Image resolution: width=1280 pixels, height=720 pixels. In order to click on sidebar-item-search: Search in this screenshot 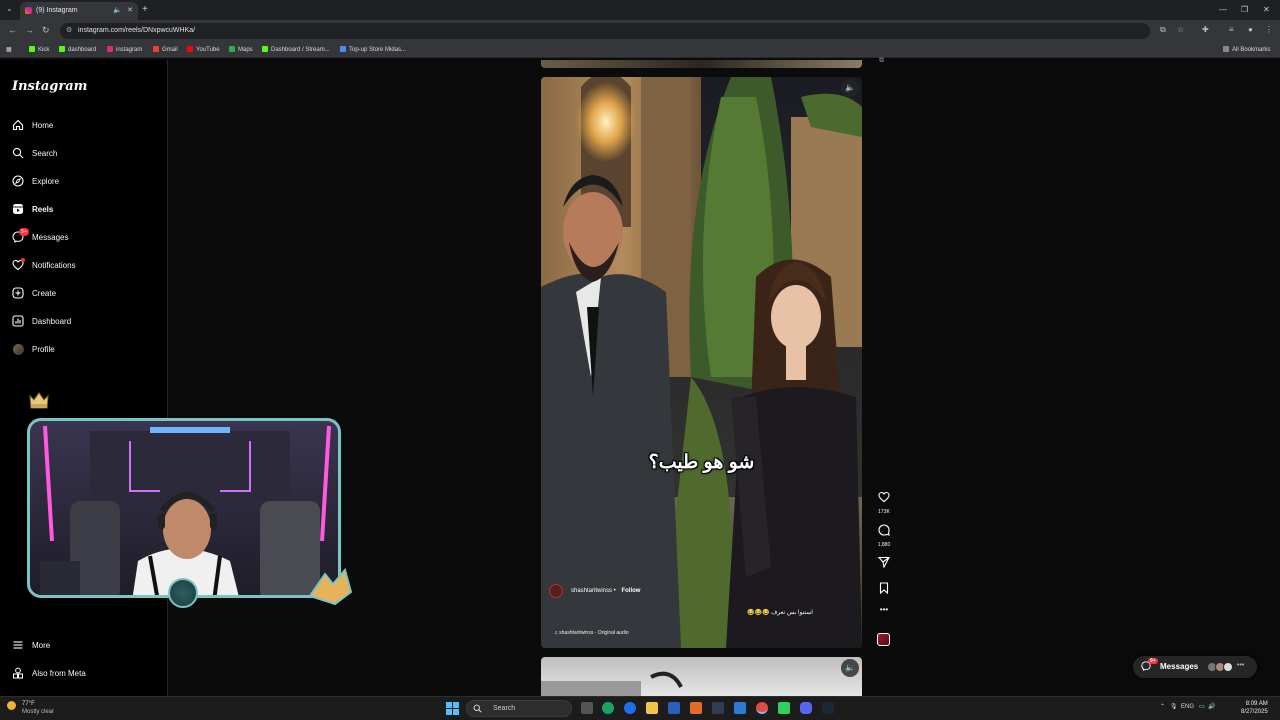, I will do `click(34, 153)`.